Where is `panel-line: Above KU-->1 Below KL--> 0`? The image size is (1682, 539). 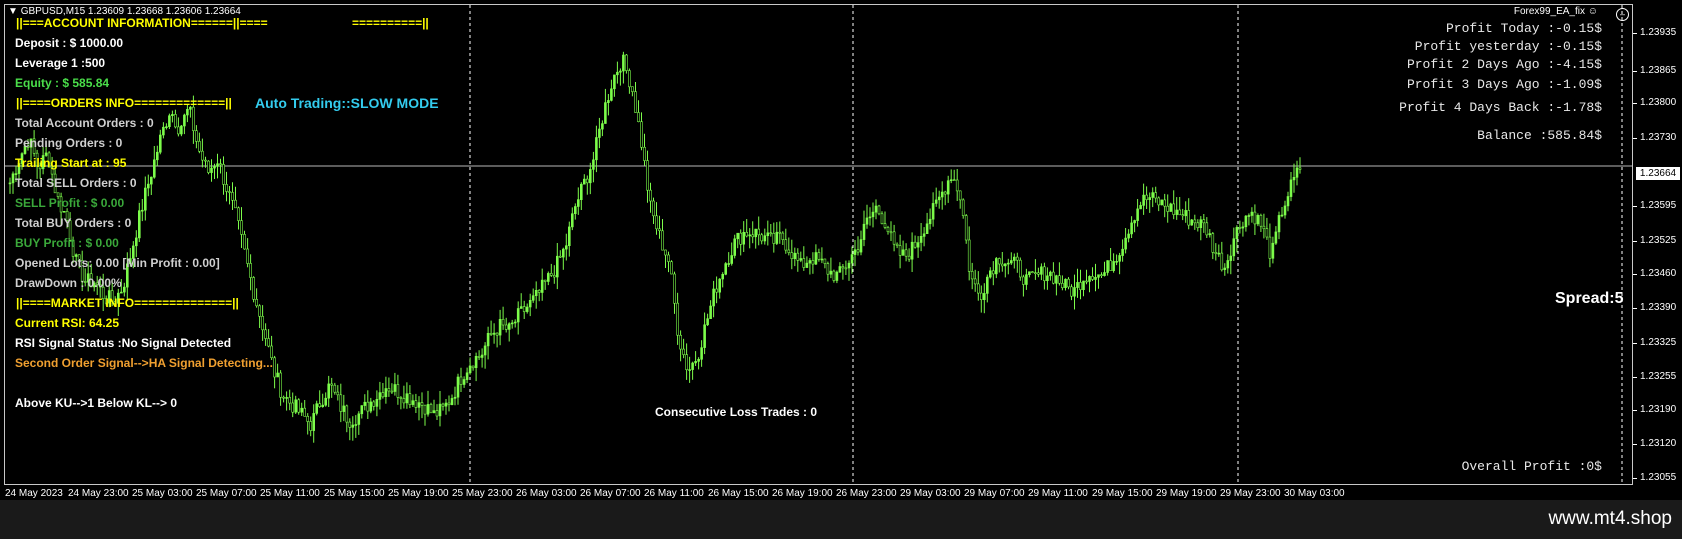 panel-line: Above KU-->1 Below KL--> 0 is located at coordinates (96, 403).